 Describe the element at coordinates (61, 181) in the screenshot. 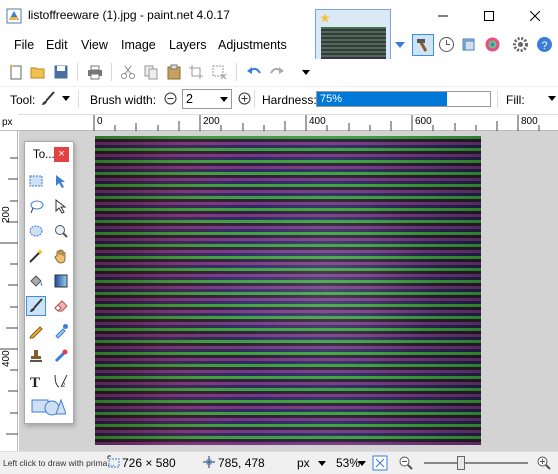

I see `move-selected-tool` at that location.